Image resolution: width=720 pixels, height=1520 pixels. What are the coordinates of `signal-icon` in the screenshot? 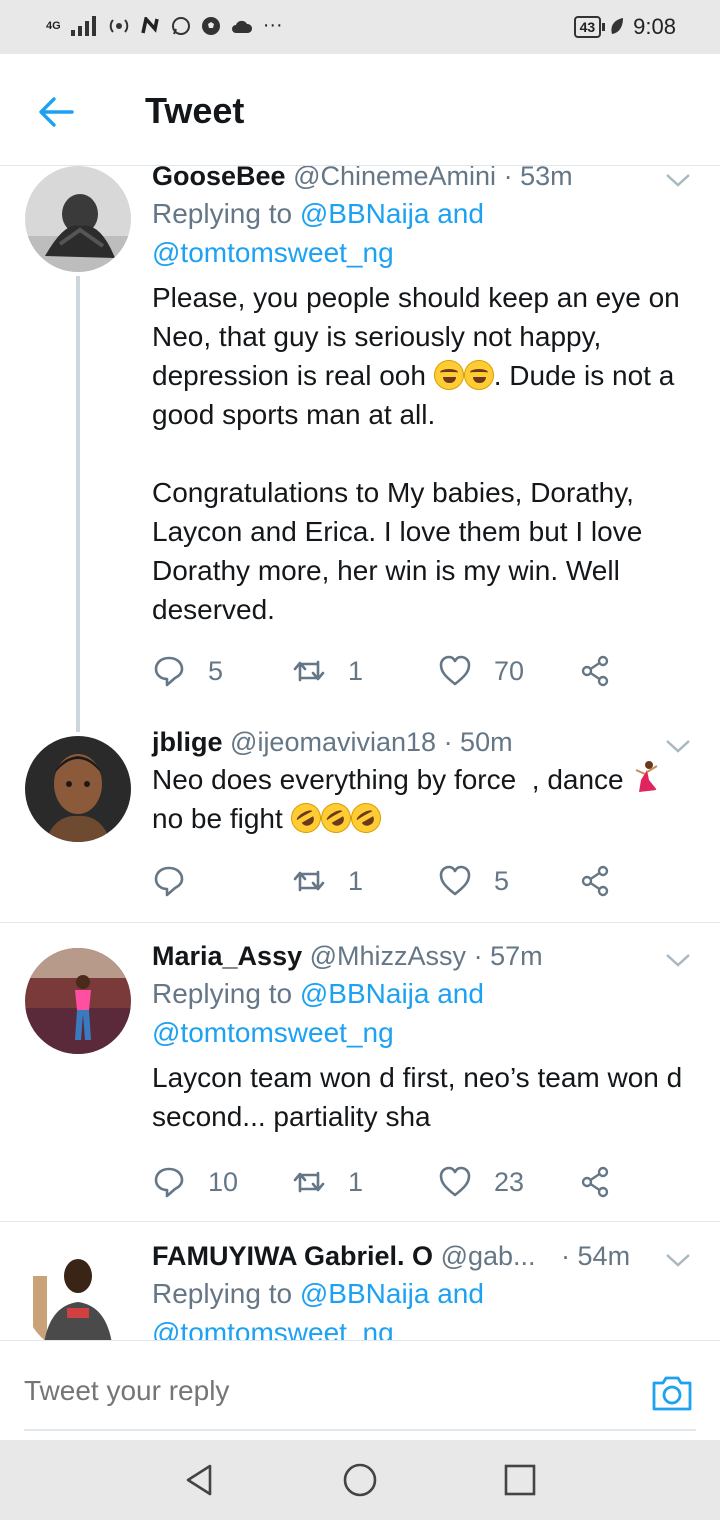 It's located at (83, 25).